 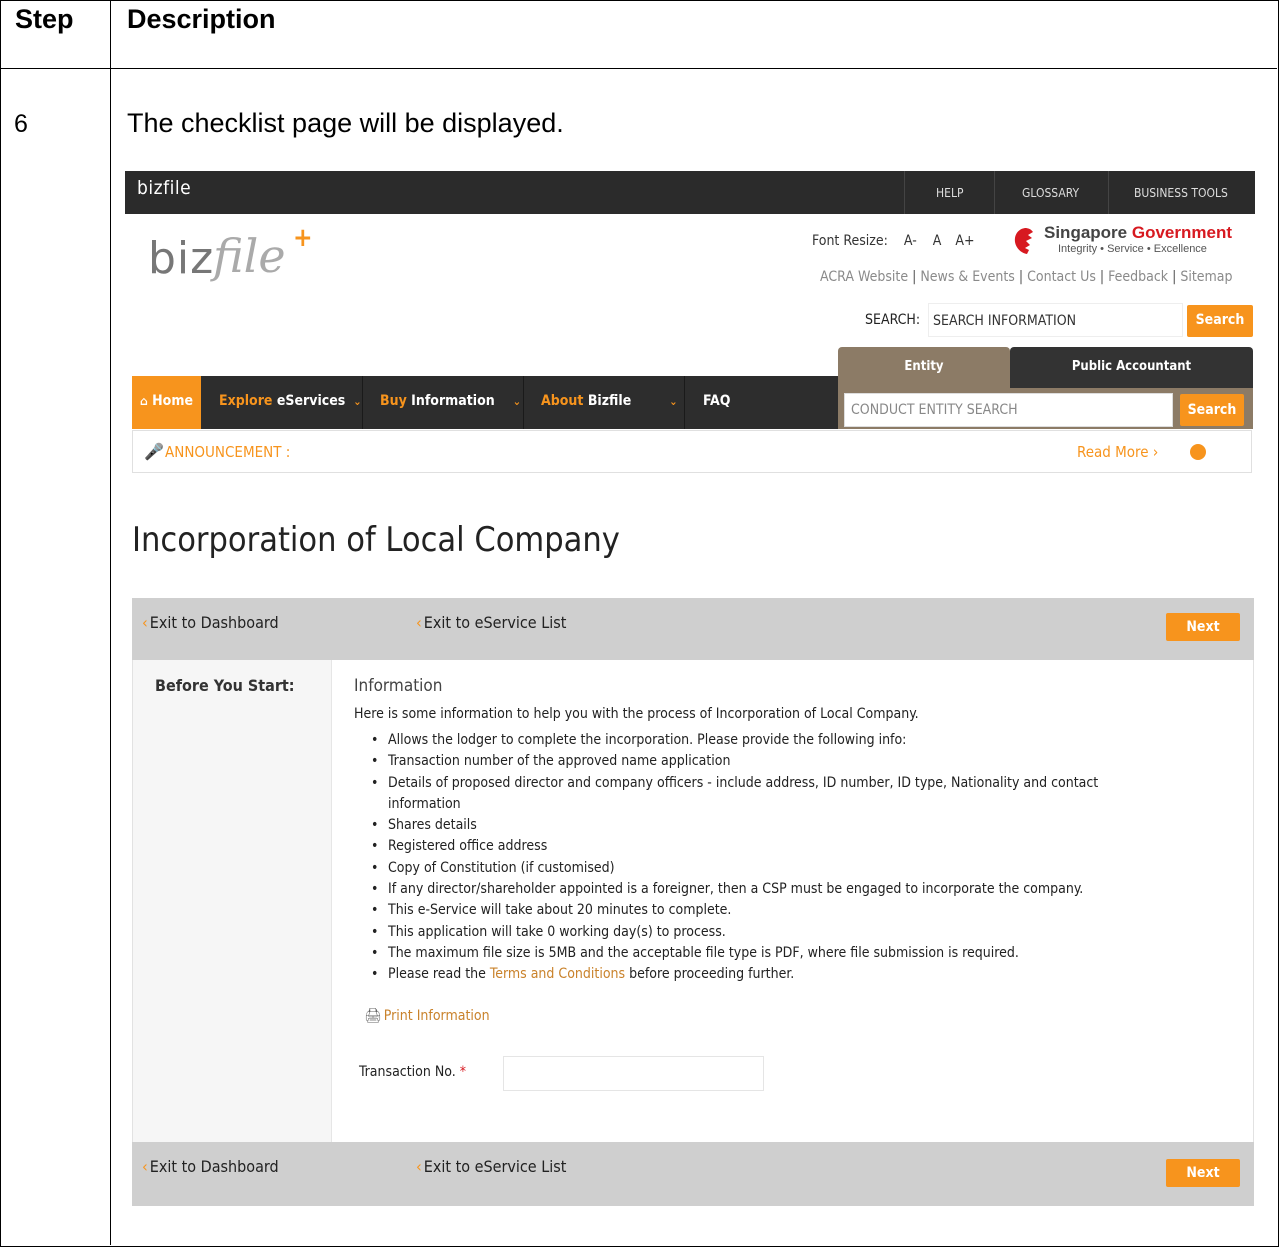 I want to click on table-column-divider, so click(x=110, y=622).